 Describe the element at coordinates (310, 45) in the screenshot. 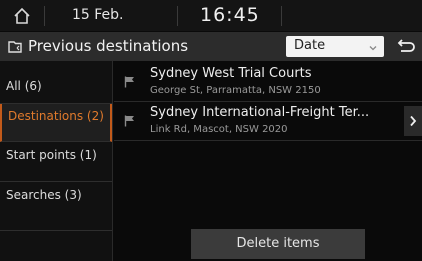

I see `sort-value: Date` at that location.